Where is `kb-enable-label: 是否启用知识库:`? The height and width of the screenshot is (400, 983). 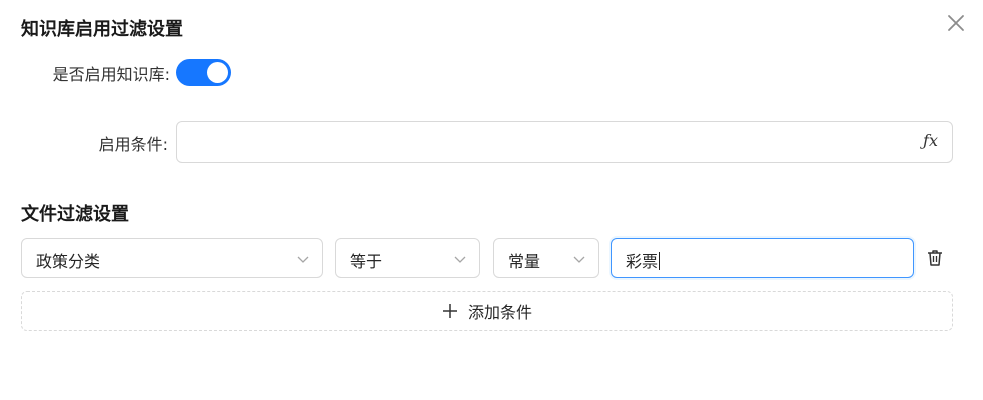 kb-enable-label: 是否启用知识库: is located at coordinates (111, 74).